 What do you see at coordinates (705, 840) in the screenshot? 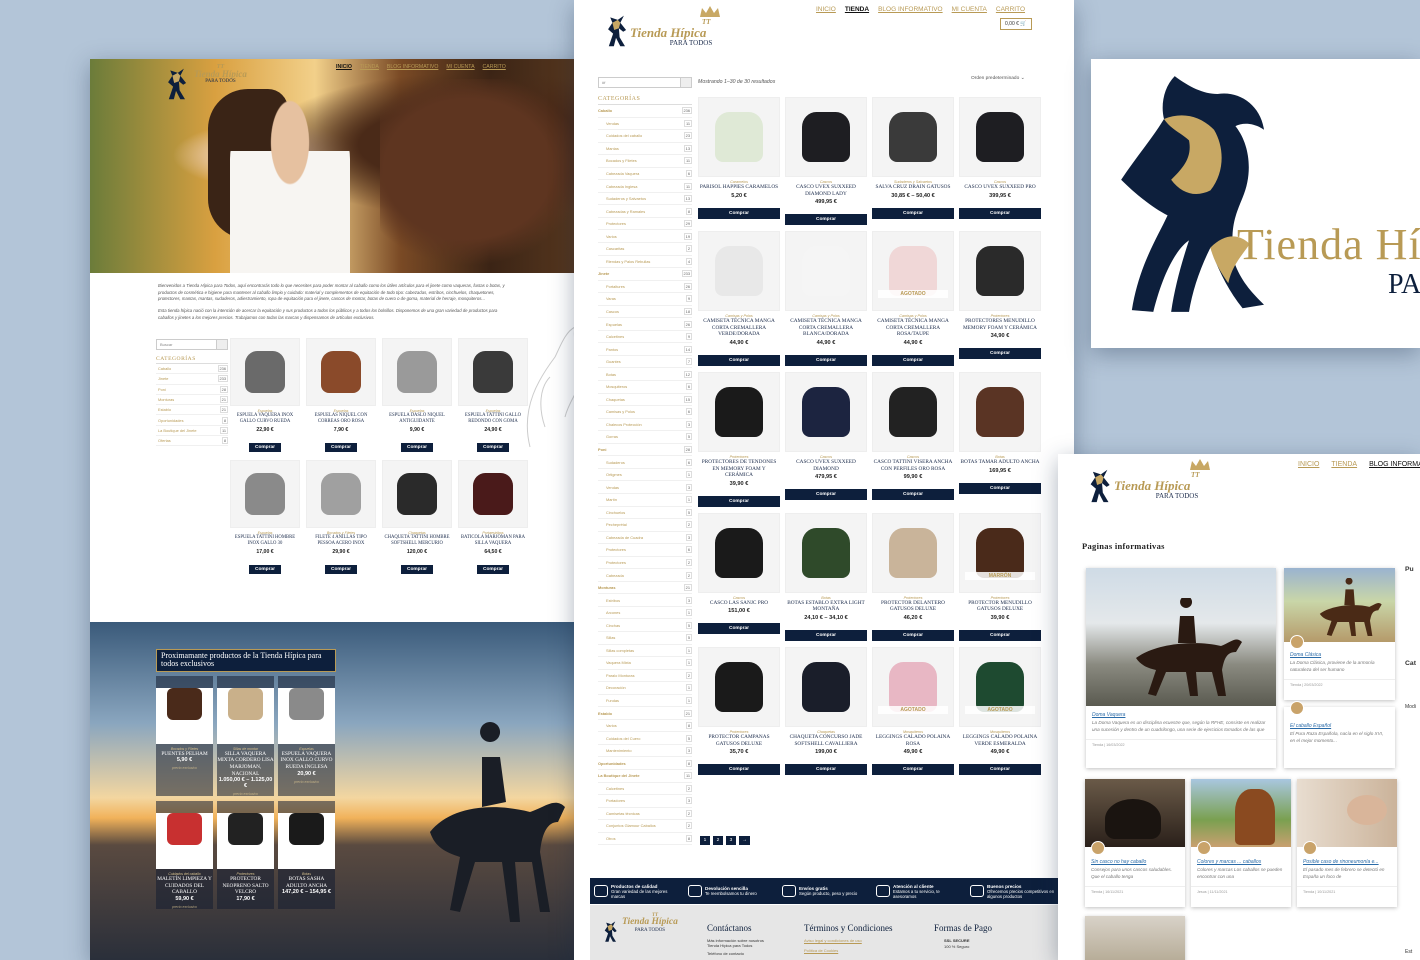
I see `page-1: 1` at bounding box center [705, 840].